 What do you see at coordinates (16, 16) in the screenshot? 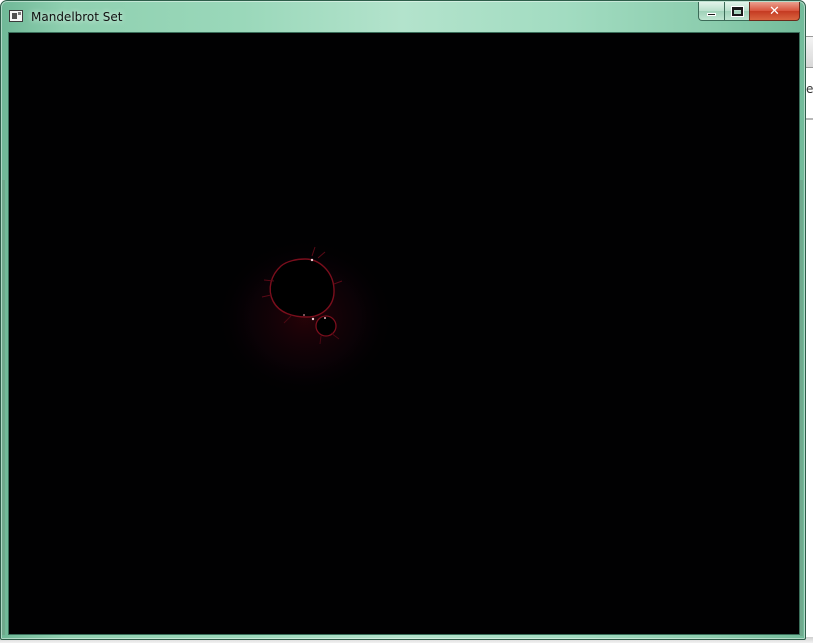
I see `app-window-icon` at bounding box center [16, 16].